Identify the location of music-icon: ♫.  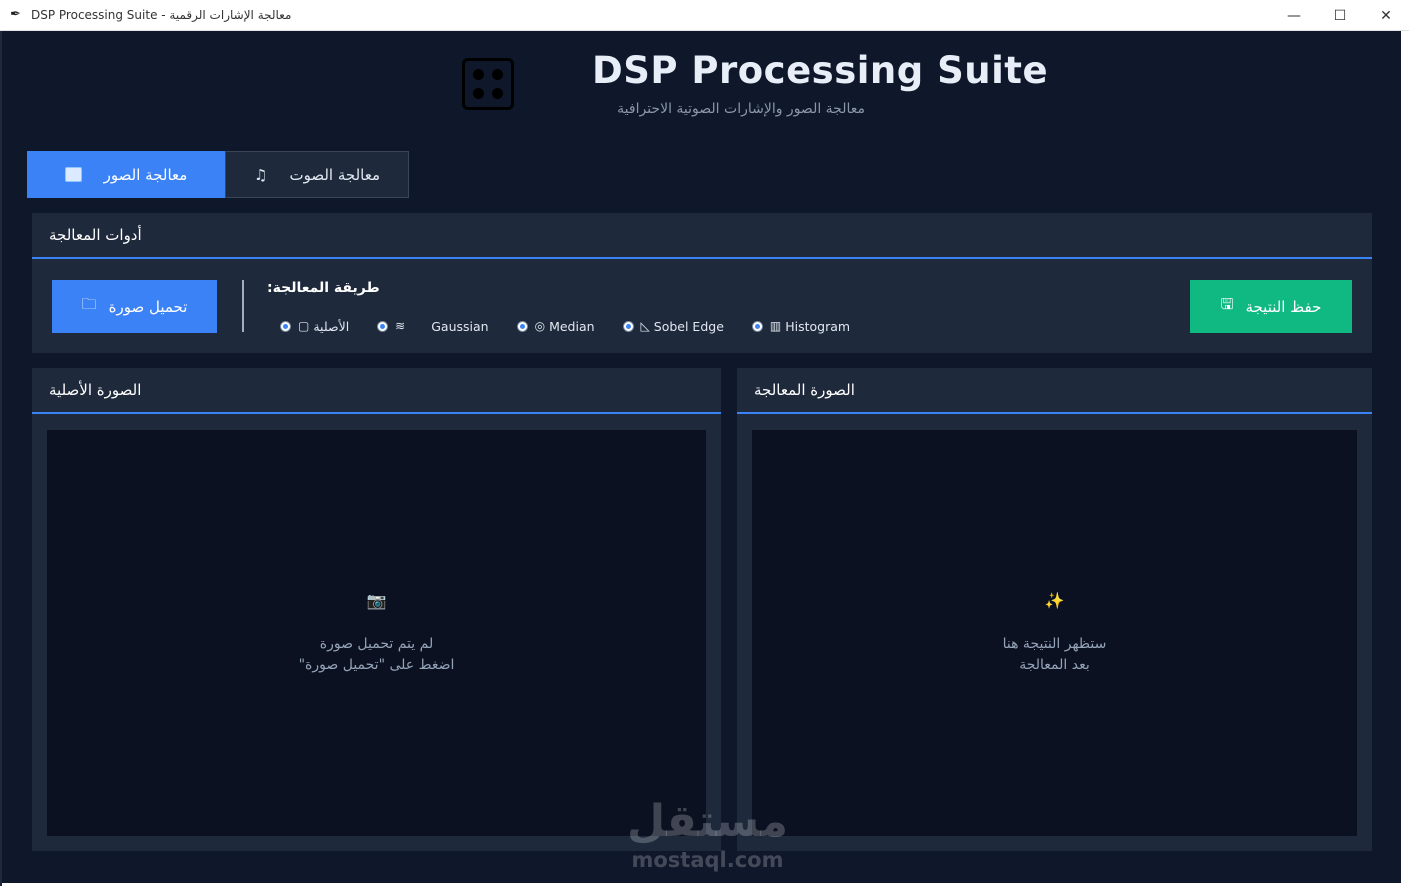
(261, 174).